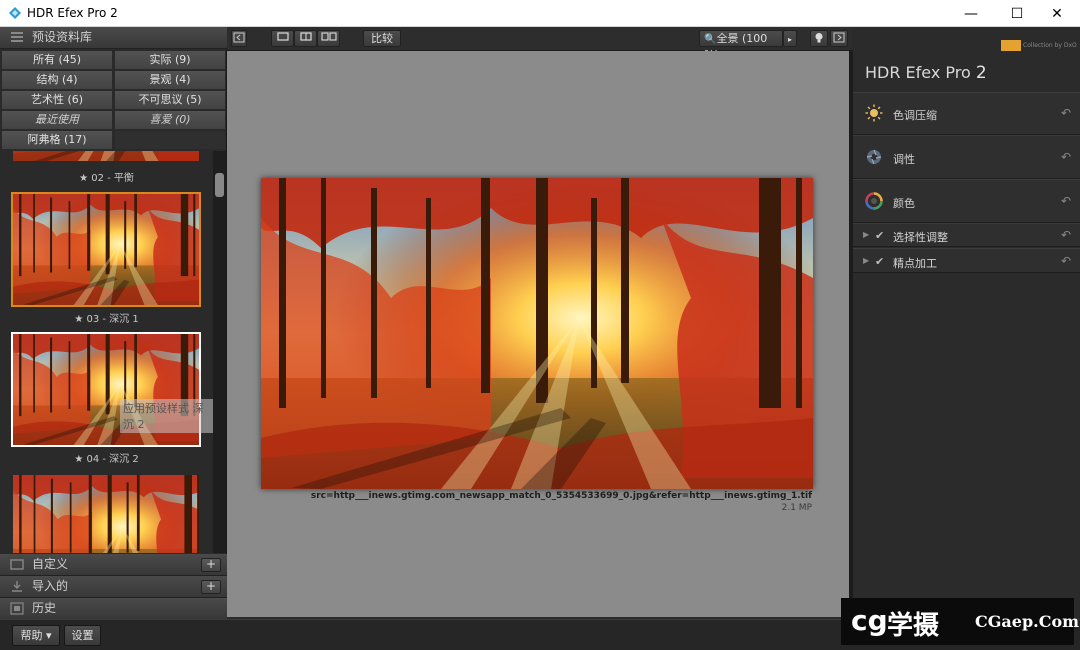 The width and height of the screenshot is (1080, 650). I want to click on help-button: 帮助 ▾, so click(36, 635).